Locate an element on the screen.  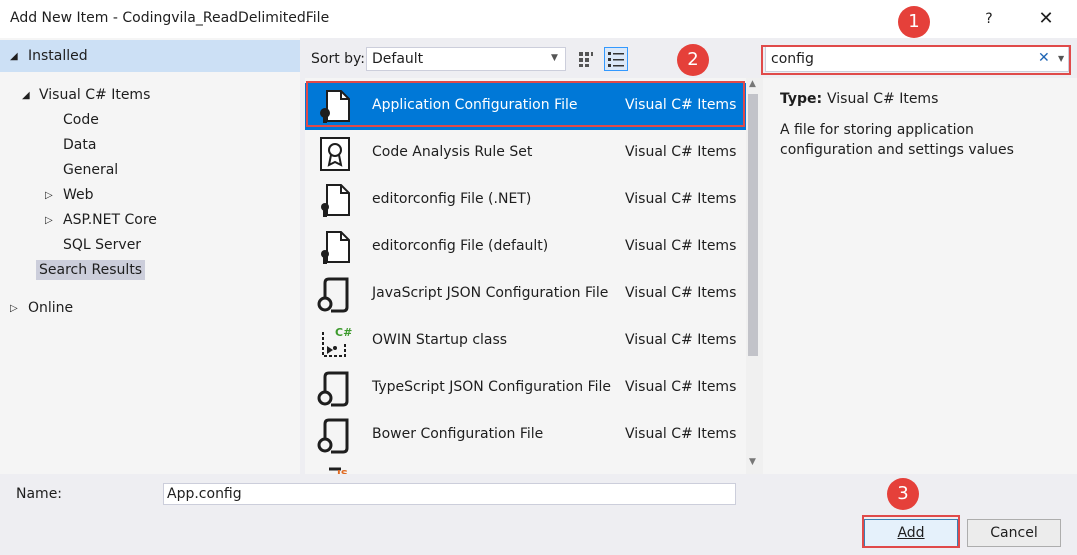
tree-item-code: Code is located at coordinates (81, 120).